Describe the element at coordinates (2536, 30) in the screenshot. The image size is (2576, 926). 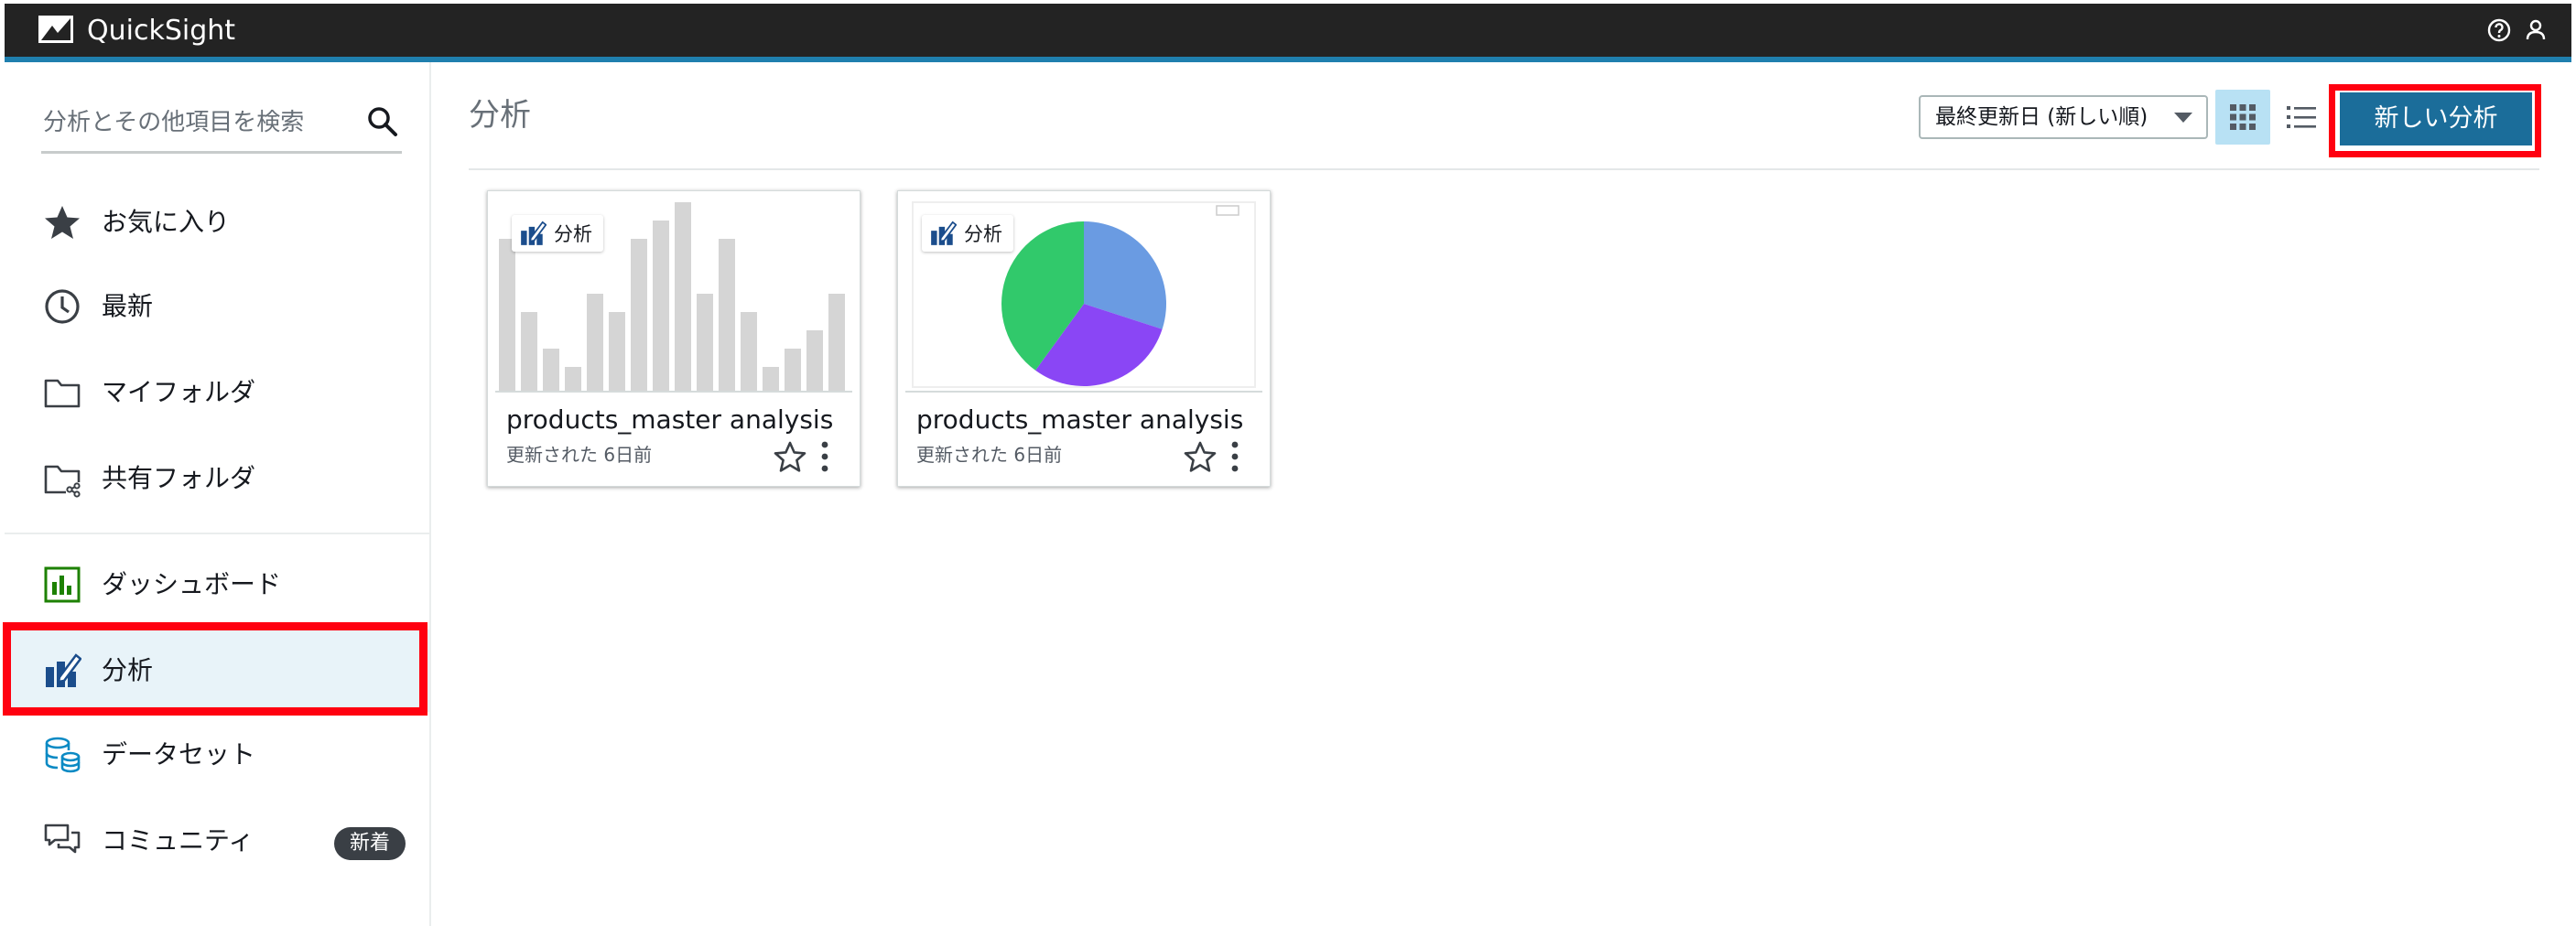
I see `user-icon` at that location.